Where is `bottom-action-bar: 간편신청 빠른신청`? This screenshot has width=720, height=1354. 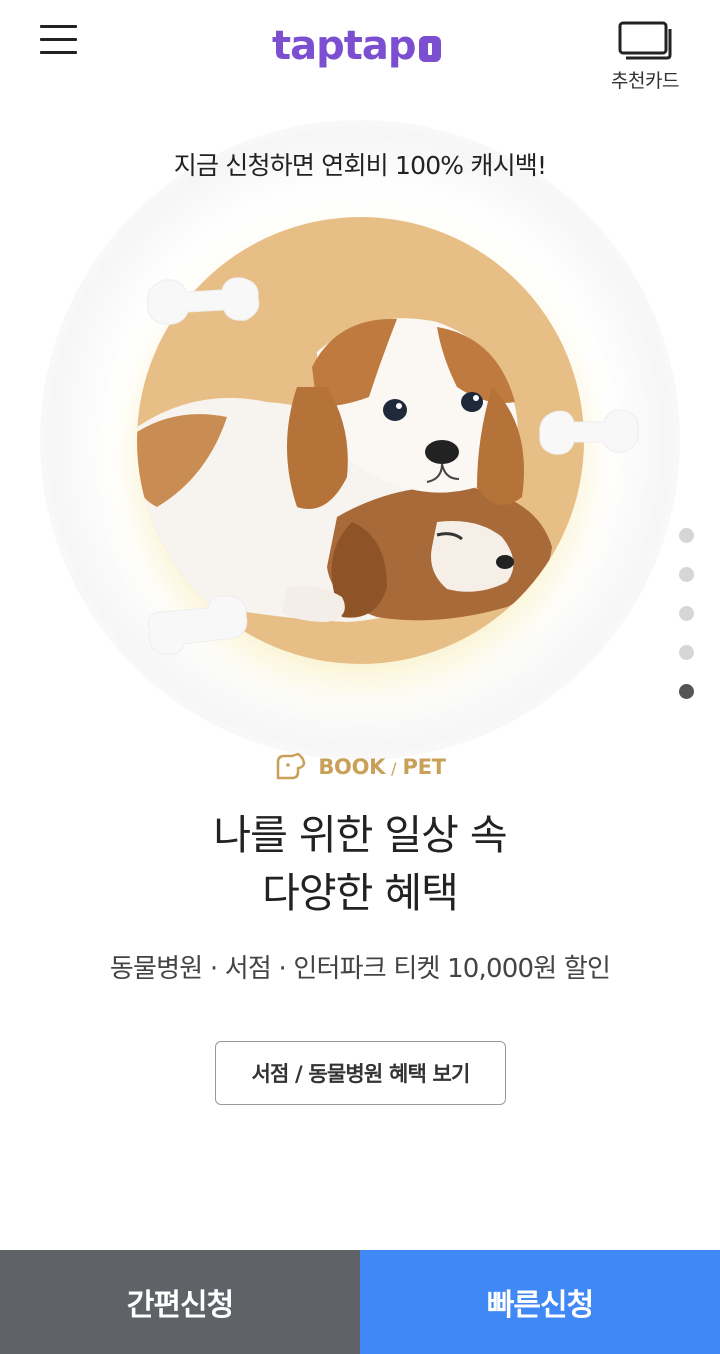
bottom-action-bar: 간편신청 빠른신청 is located at coordinates (360, 1302).